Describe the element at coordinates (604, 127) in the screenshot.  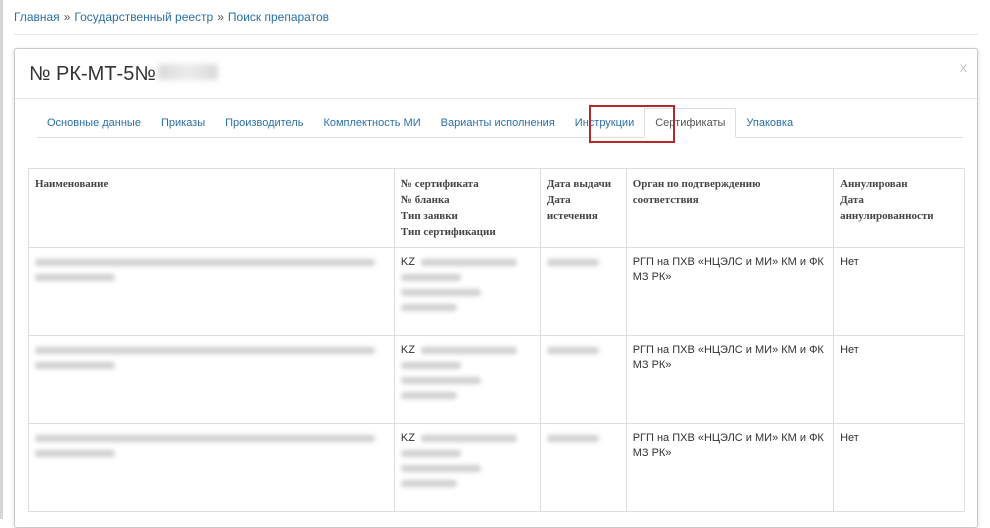
I see `tab-instructions: Инструкции` at that location.